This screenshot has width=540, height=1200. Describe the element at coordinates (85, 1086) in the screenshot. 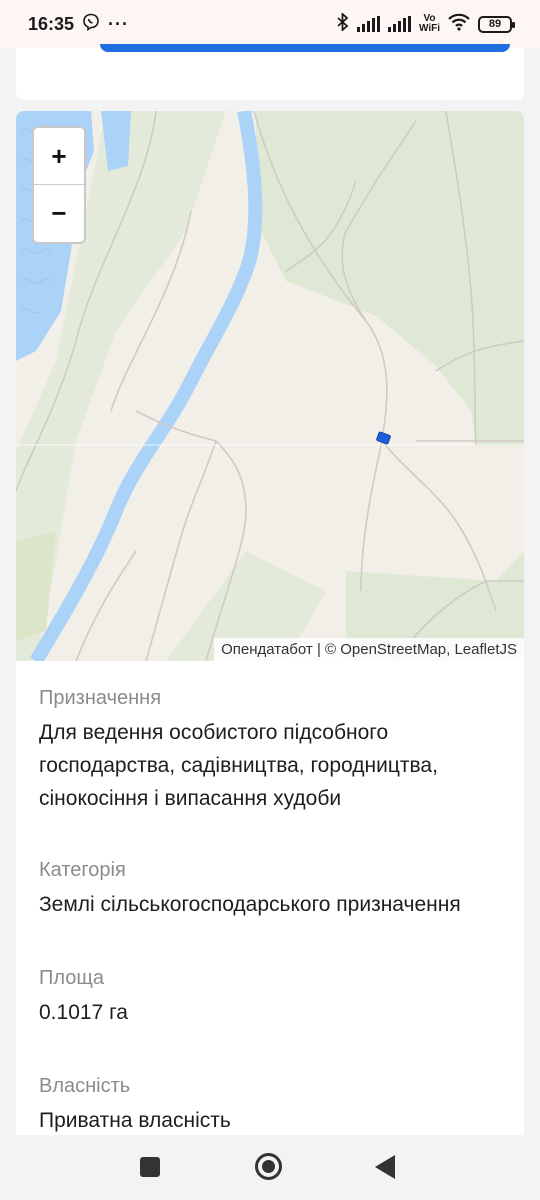

I see `ownership-label: Власність` at that location.